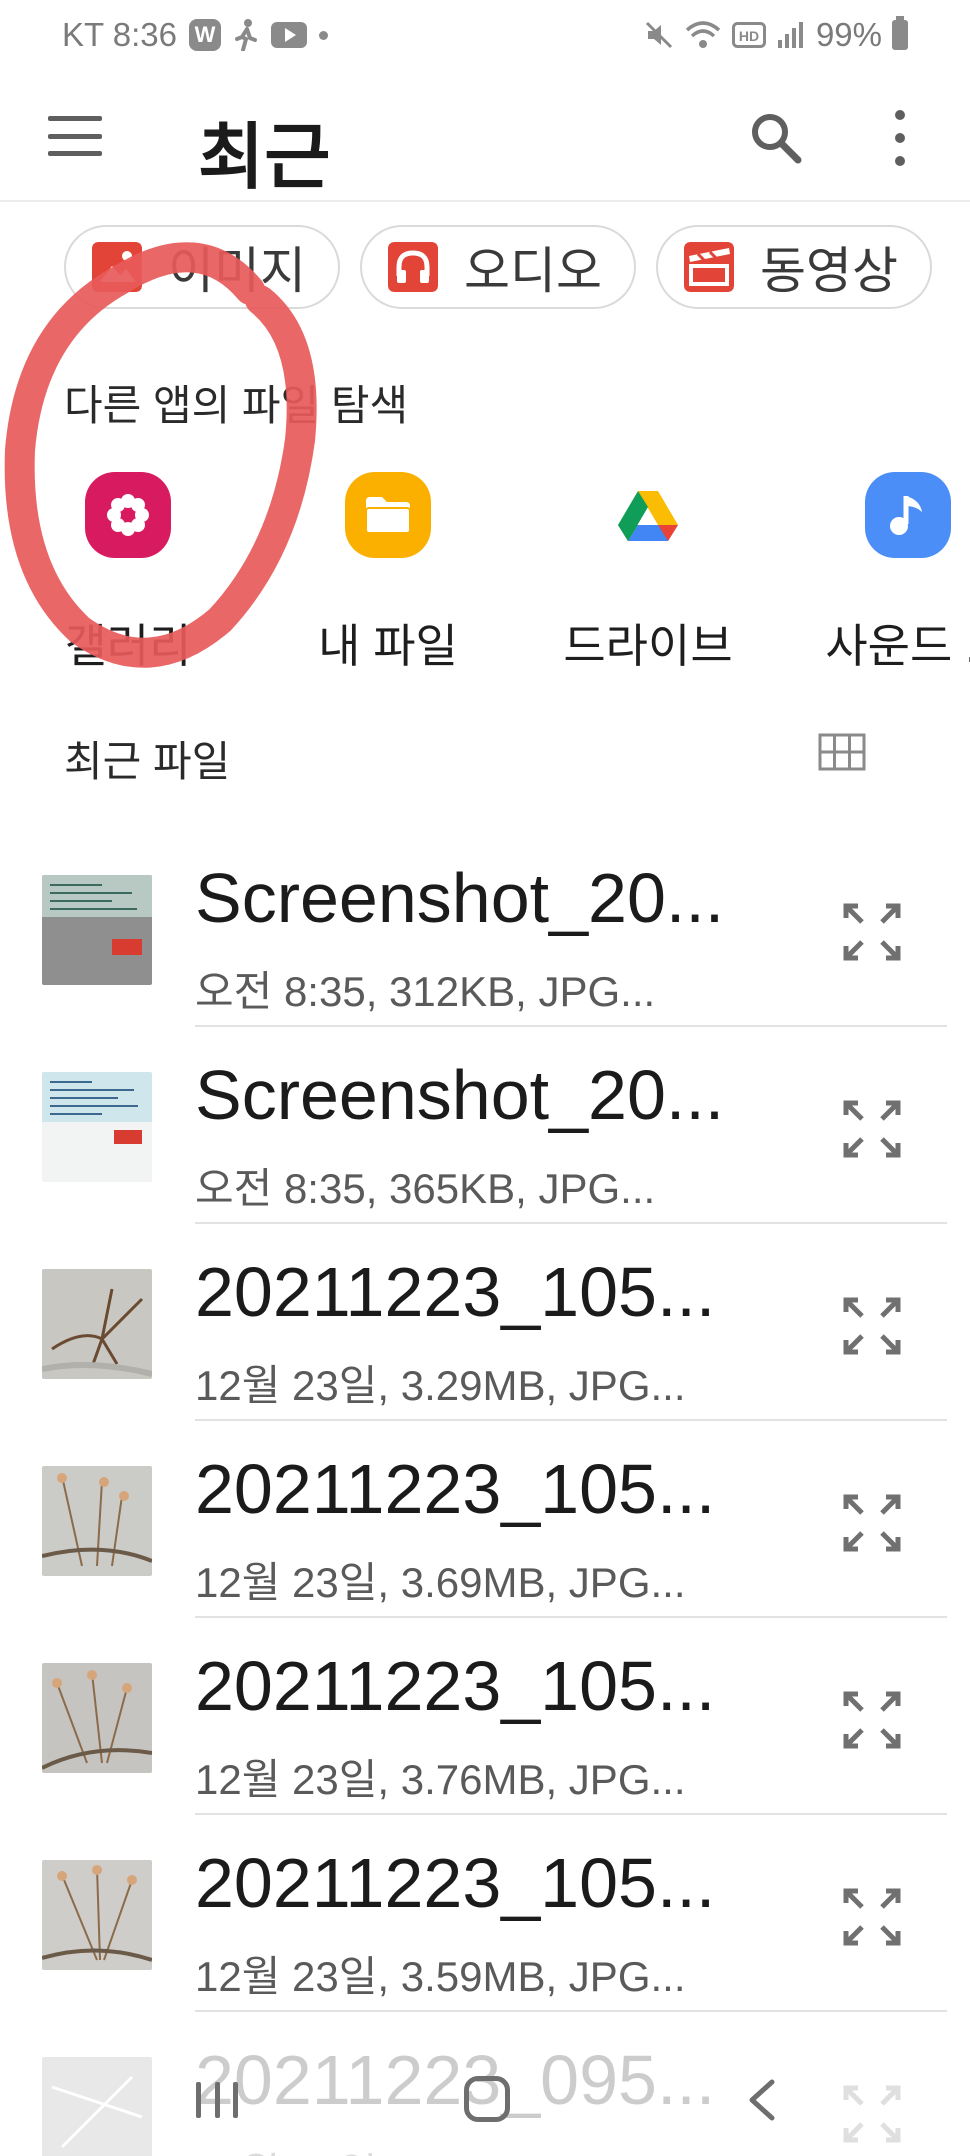 Image resolution: width=970 pixels, height=2156 pixels. I want to click on other-apps-title: 다른 앱의 파일 탐색, so click(236, 405).